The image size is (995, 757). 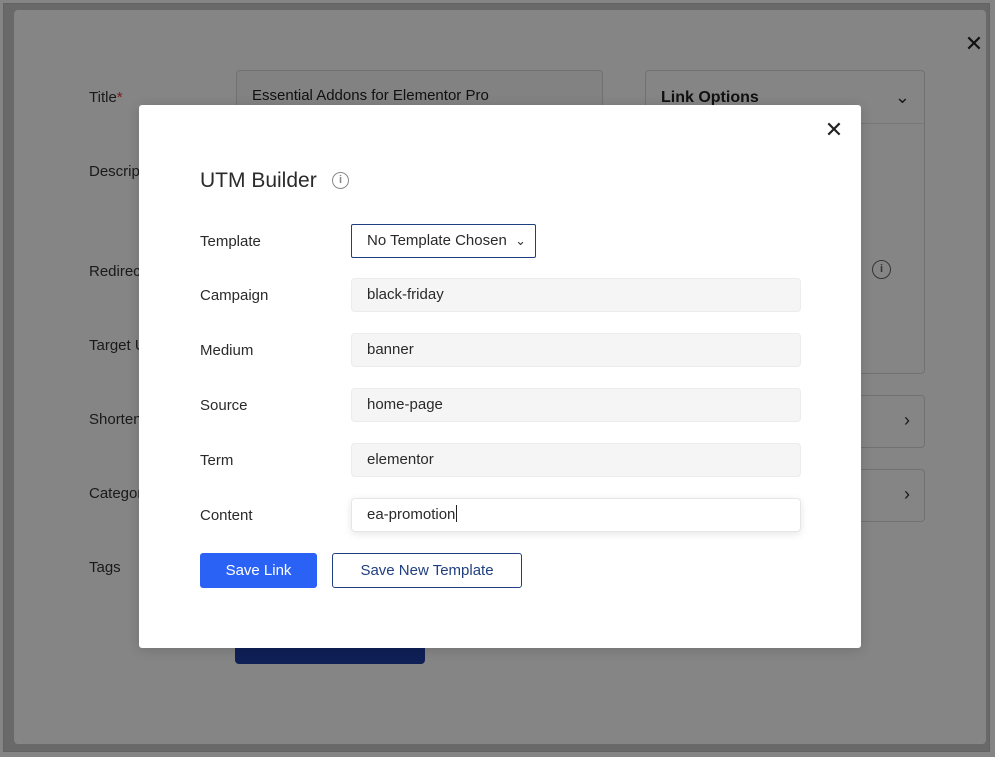 What do you see at coordinates (427, 570) in the screenshot?
I see `save-new-template-button: Save New Template` at bounding box center [427, 570].